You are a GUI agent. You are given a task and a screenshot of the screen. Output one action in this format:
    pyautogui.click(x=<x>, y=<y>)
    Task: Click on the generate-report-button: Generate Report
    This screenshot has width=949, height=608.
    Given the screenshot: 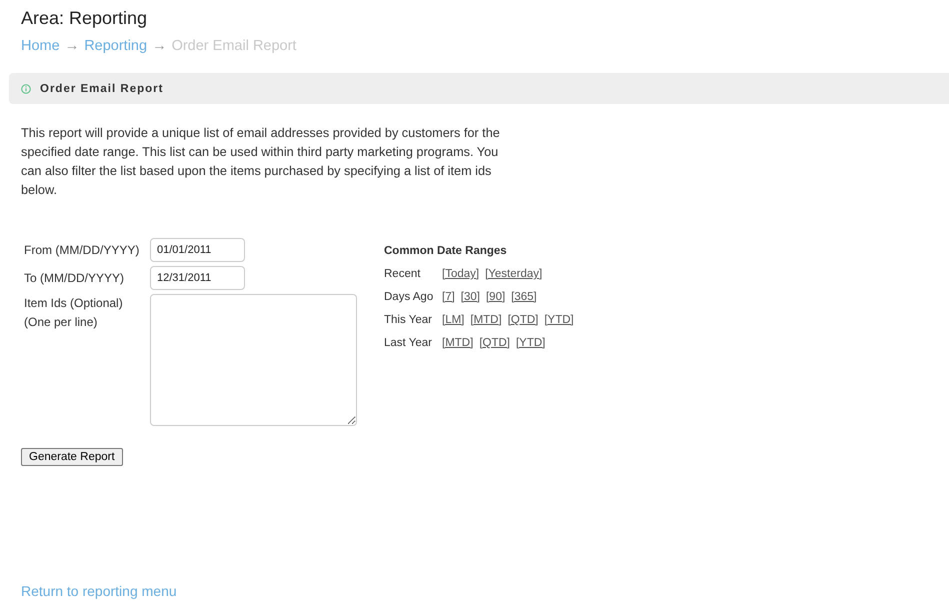 What is the action you would take?
    pyautogui.click(x=72, y=457)
    